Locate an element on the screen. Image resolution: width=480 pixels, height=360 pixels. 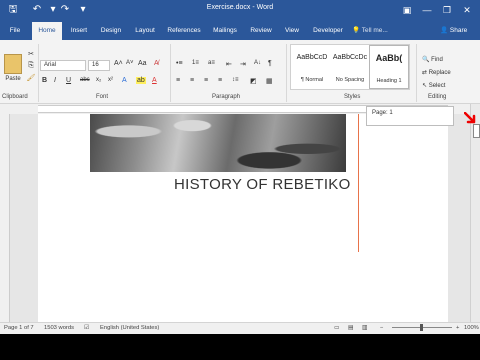
style-name: Heading 1 is located at coordinates (389, 81).